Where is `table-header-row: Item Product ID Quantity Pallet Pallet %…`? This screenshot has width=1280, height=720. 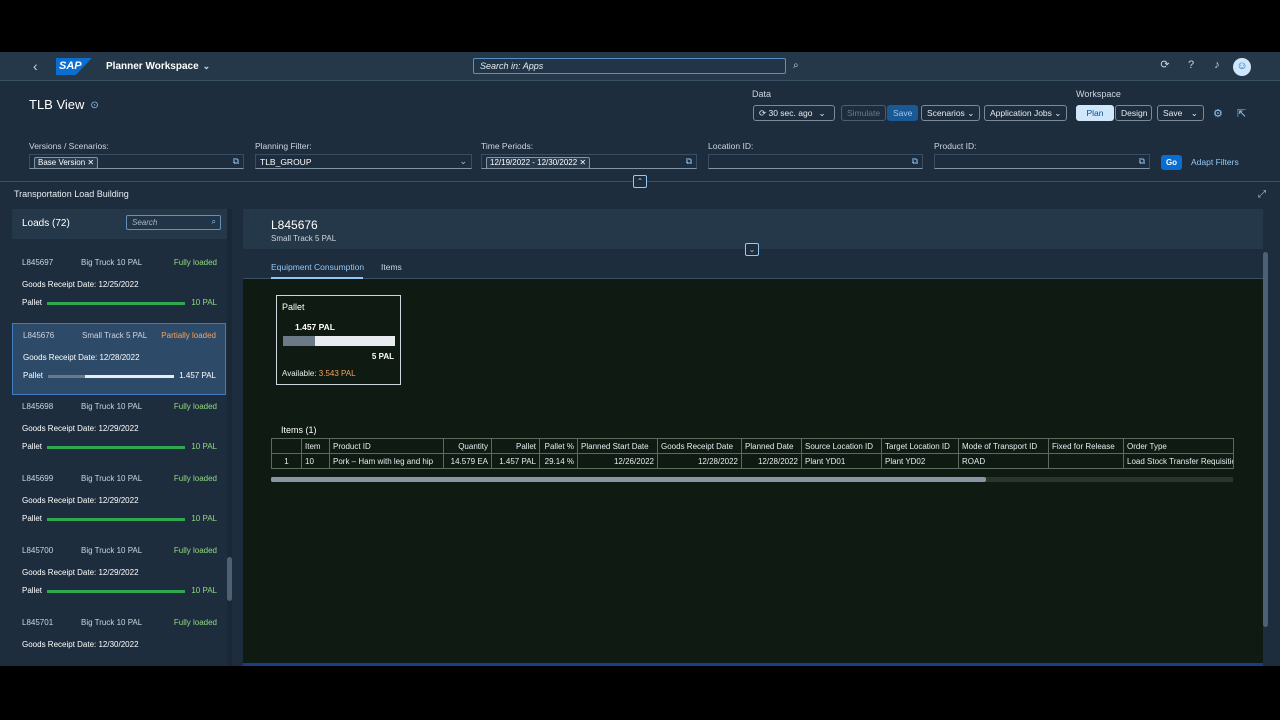
table-header-row: Item Product ID Quantity Pallet Pallet %… is located at coordinates (752, 446).